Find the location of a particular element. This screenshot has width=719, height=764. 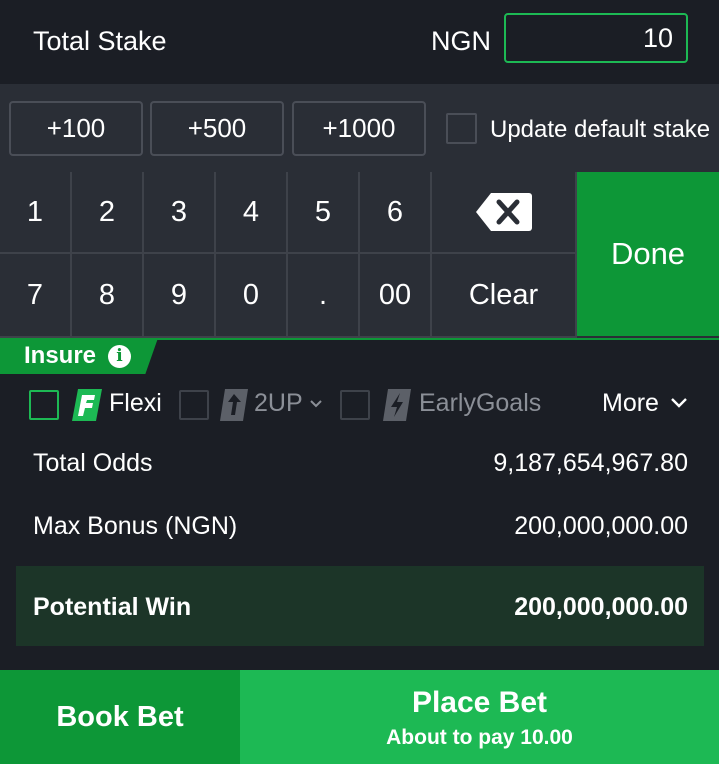

update-default-stake-checkbox is located at coordinates (461, 128).